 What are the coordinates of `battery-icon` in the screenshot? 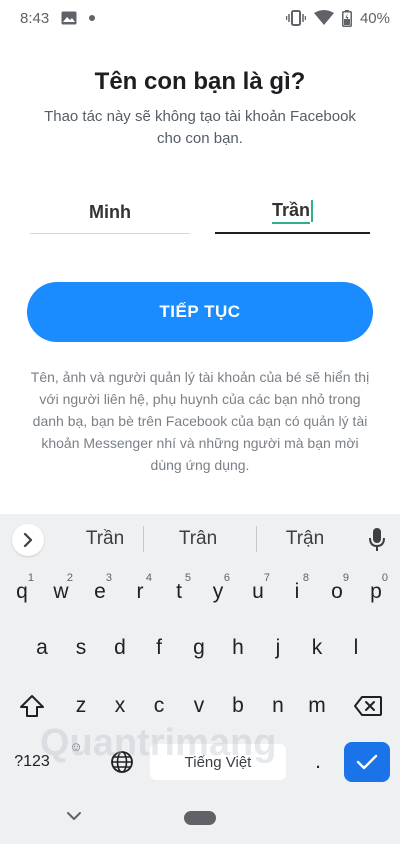 It's located at (346, 18).